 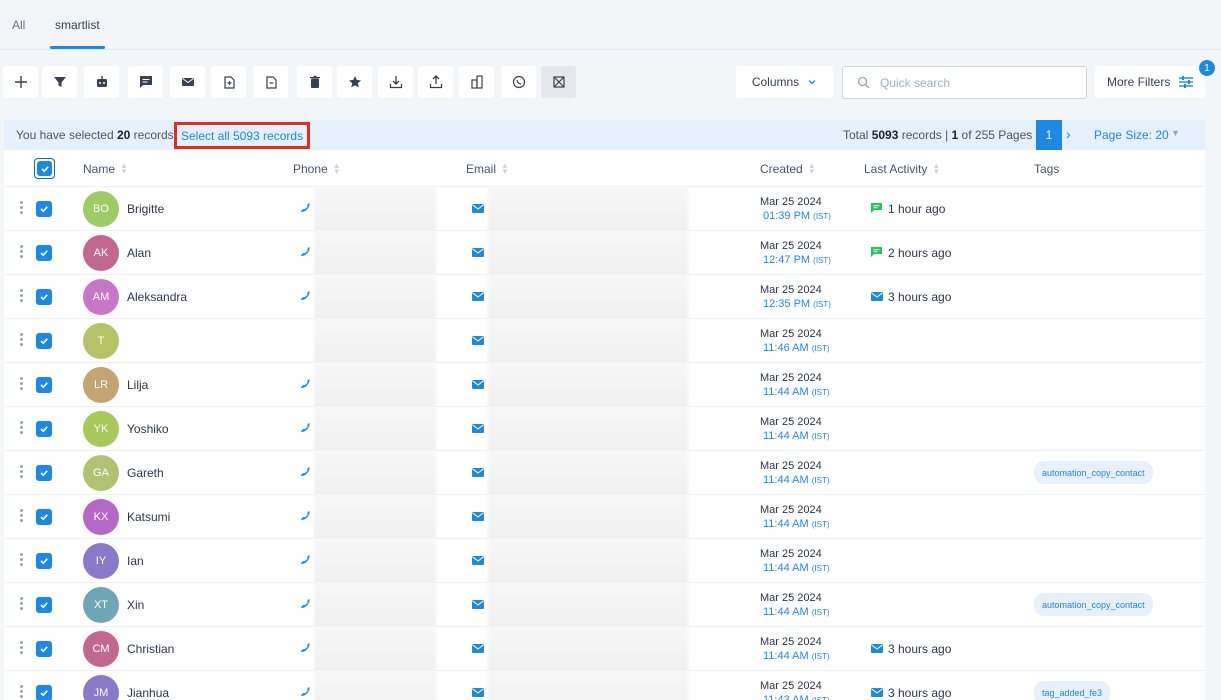 I want to click on header-last-activity: Last Activity ▲ ▼, so click(x=902, y=169).